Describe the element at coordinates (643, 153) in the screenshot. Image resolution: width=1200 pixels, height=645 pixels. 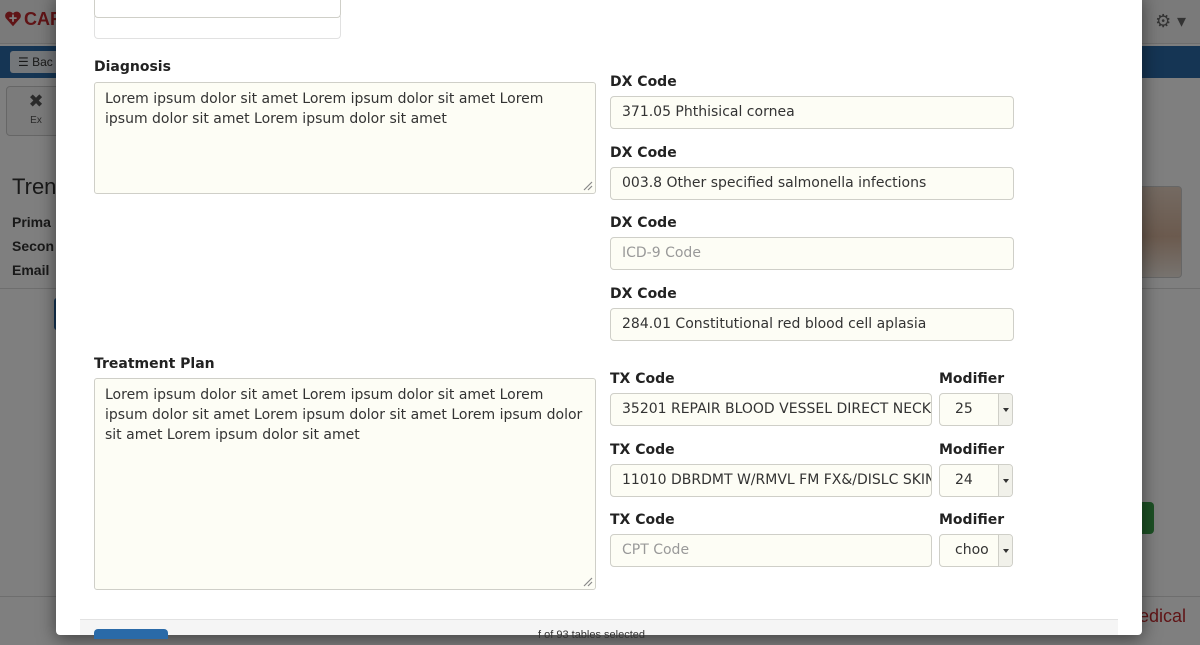
I see `dx-code-label-2: DX Code` at that location.